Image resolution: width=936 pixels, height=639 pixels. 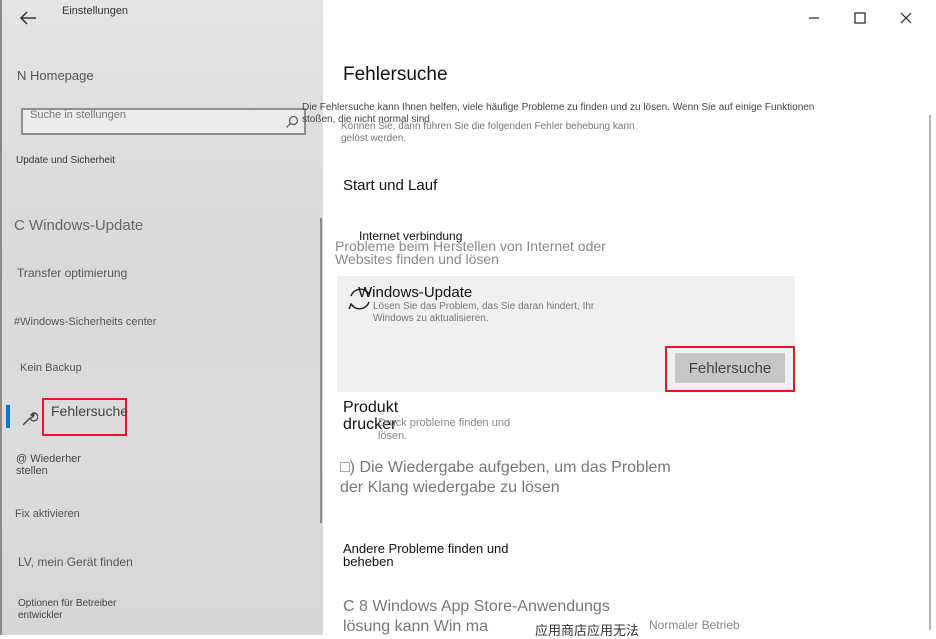 What do you see at coordinates (694, 625) in the screenshot?
I see `status-text: Normaler Betrieb` at bounding box center [694, 625].